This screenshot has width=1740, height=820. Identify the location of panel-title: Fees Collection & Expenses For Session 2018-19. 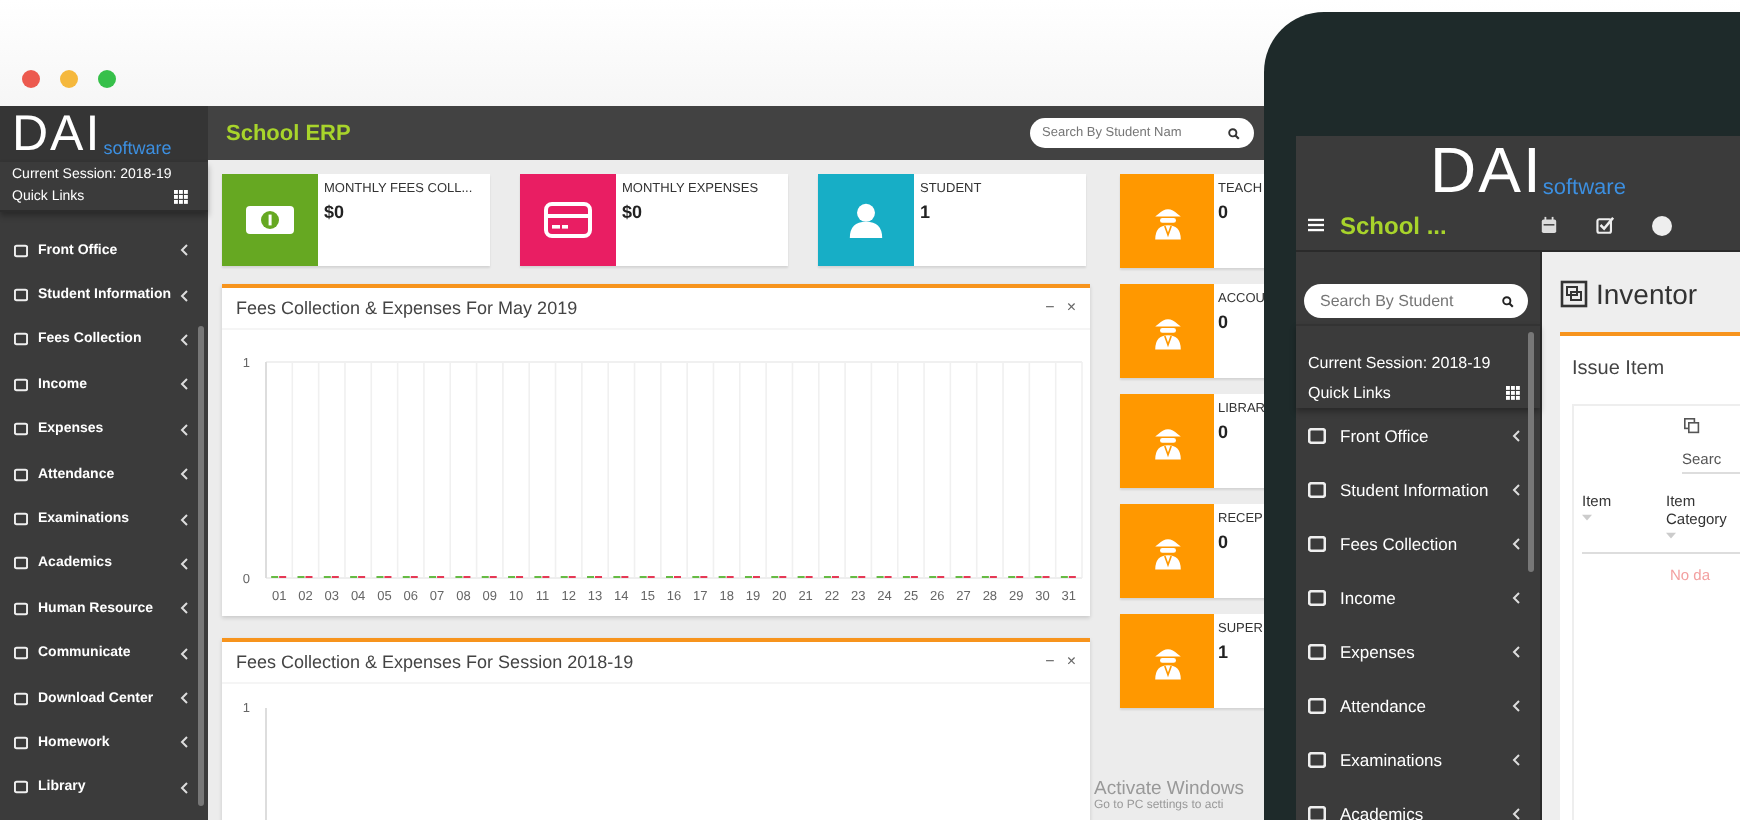
(435, 662).